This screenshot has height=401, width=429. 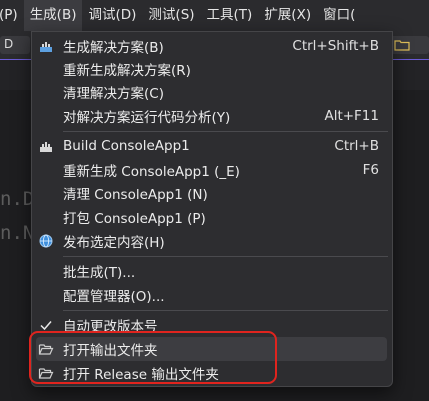 What do you see at coordinates (230, 15) in the screenshot?
I see `menu-tools: 工具(T)` at bounding box center [230, 15].